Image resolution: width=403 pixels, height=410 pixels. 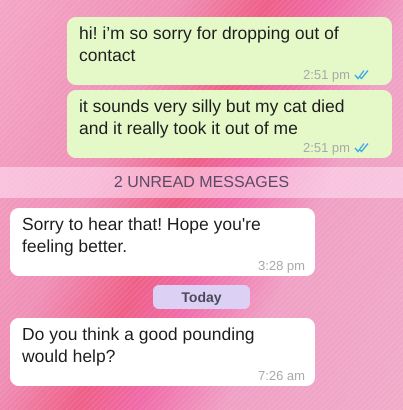 I want to click on message-text: it sounds very silly but my cat died and it really took it out of me, so click(x=212, y=117).